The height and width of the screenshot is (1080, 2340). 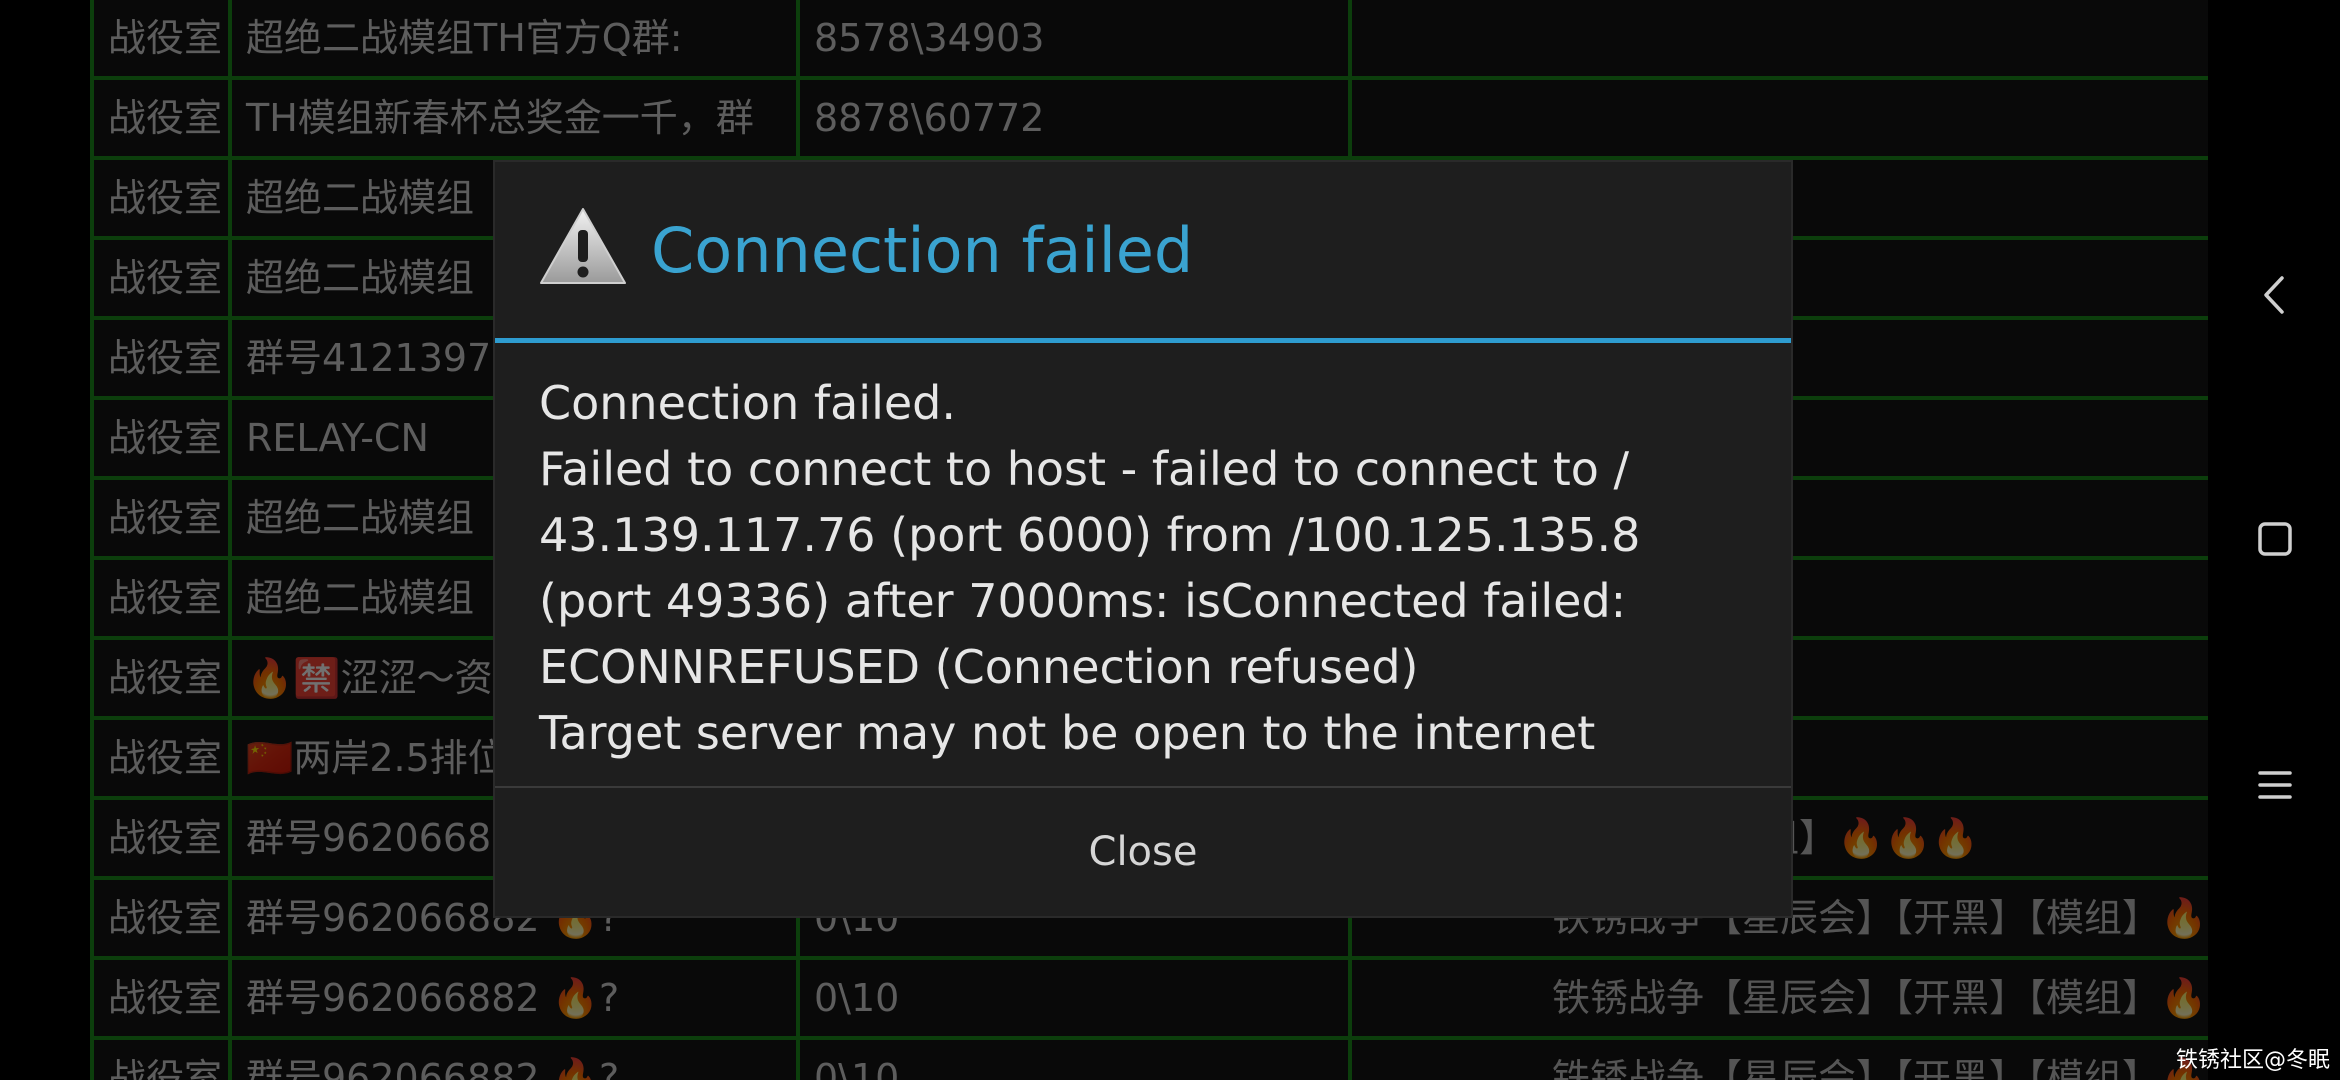 What do you see at coordinates (2252, 1060) in the screenshot?
I see `watermark: 铁锈社区@冬眠` at bounding box center [2252, 1060].